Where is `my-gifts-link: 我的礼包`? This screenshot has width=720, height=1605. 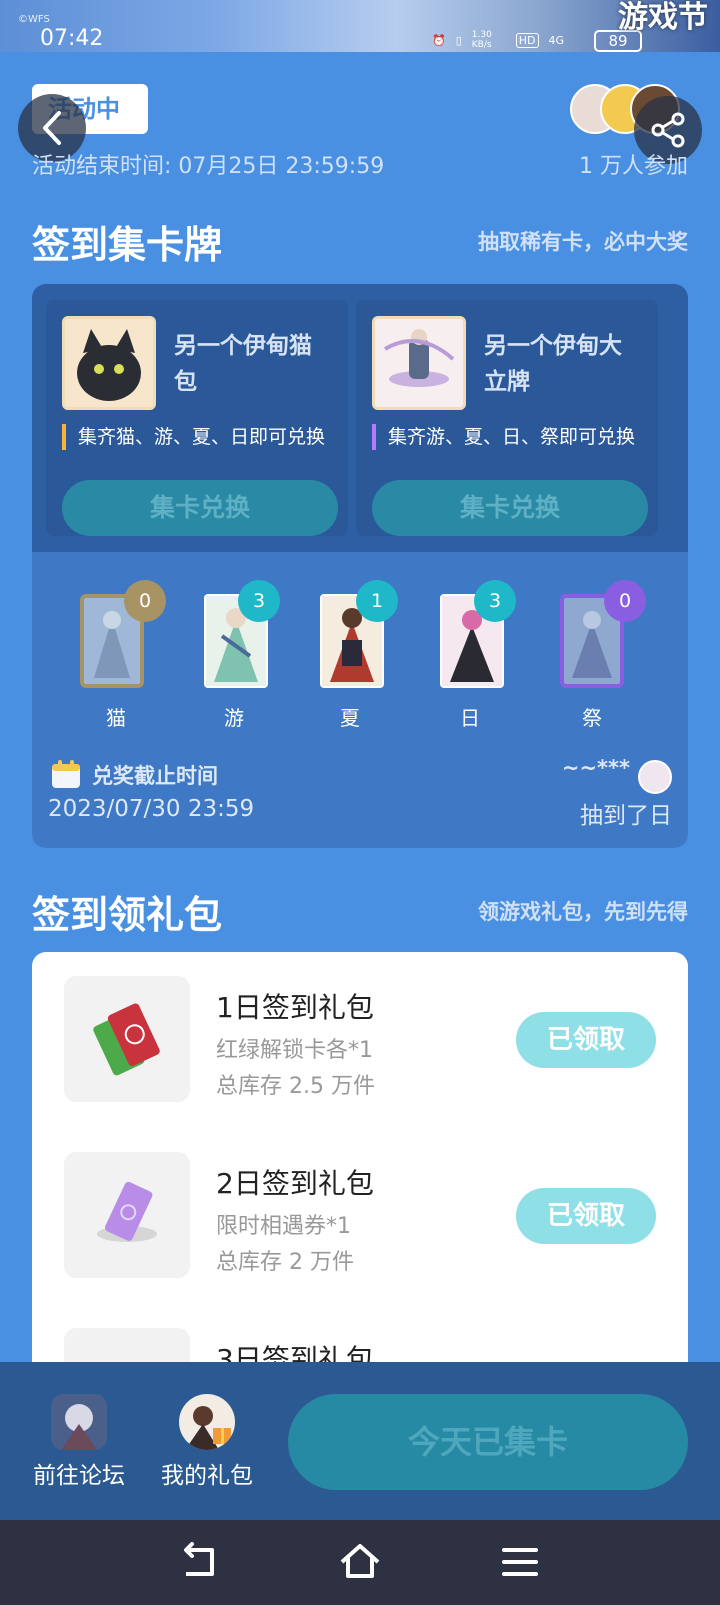
my-gifts-link: 我的礼包 is located at coordinates (207, 1442).